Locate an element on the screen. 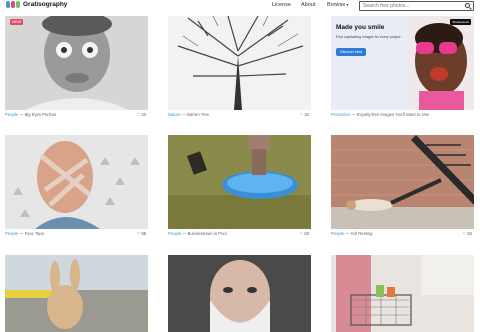 This screenshot has height=332, width=480. search-icon is located at coordinates (467, 5).